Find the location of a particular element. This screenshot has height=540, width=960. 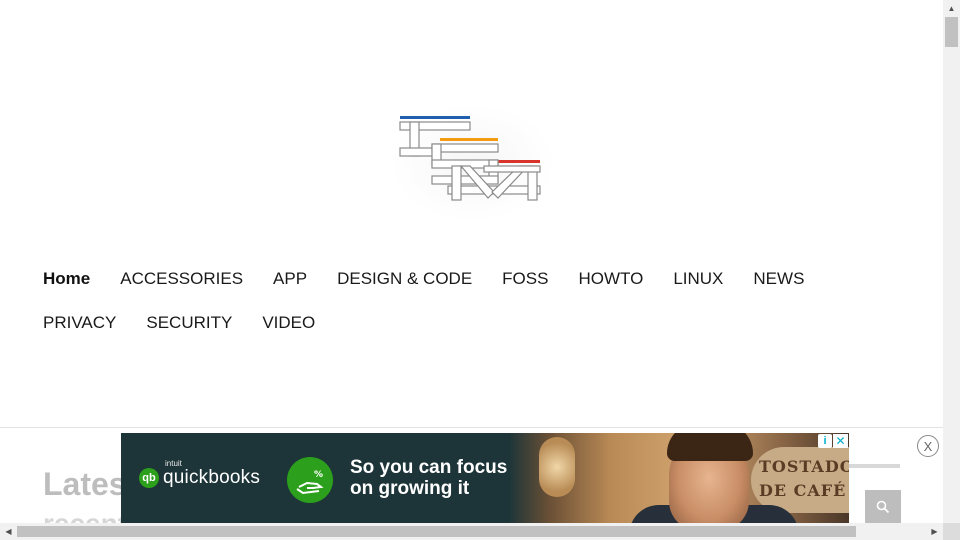

vertical-scrollbar: ▲ is located at coordinates (951, 261).